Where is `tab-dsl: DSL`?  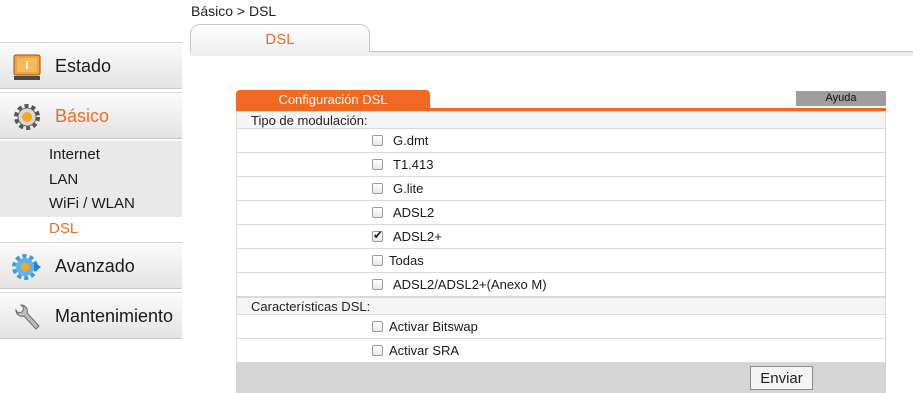 tab-dsl: DSL is located at coordinates (280, 38).